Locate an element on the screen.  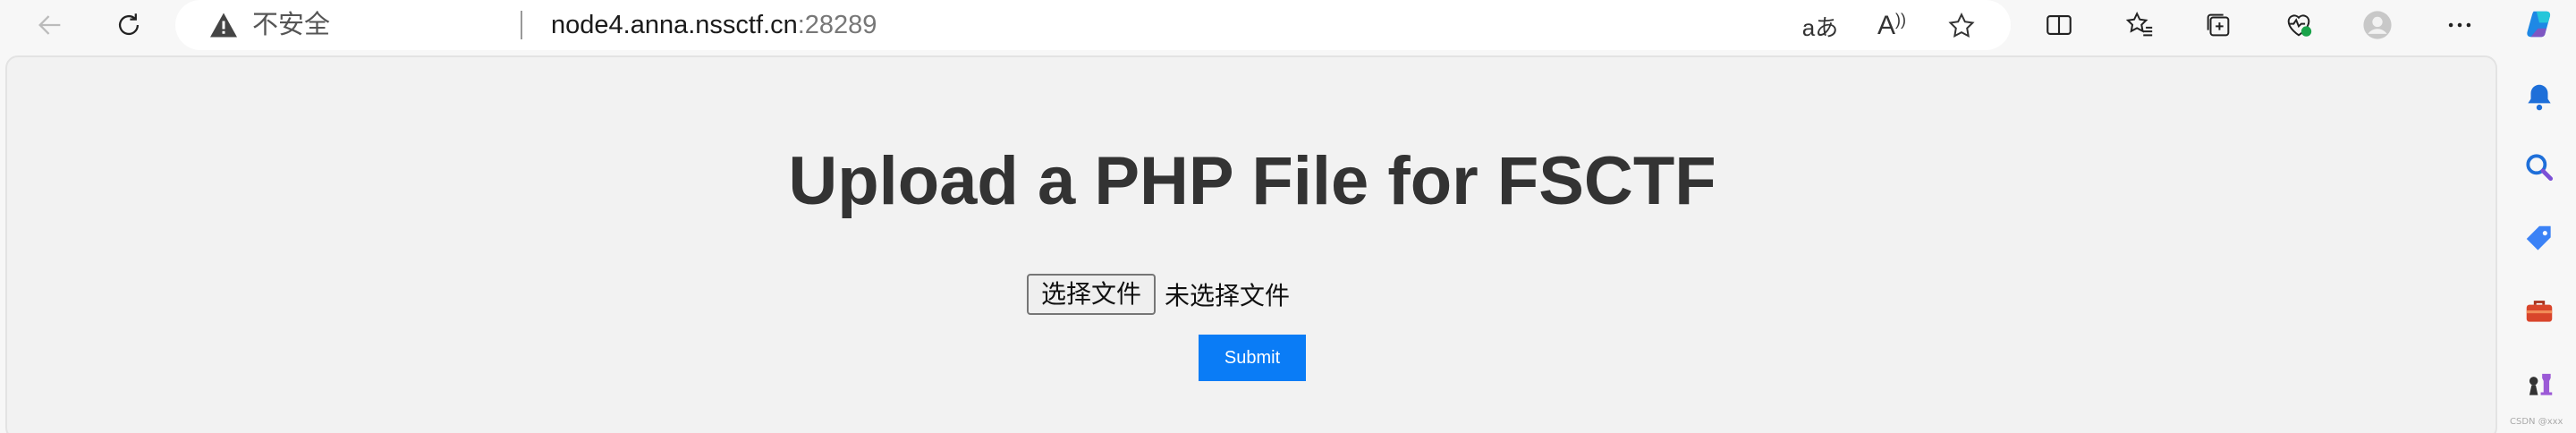
back-arrow-icon is located at coordinates (49, 25).